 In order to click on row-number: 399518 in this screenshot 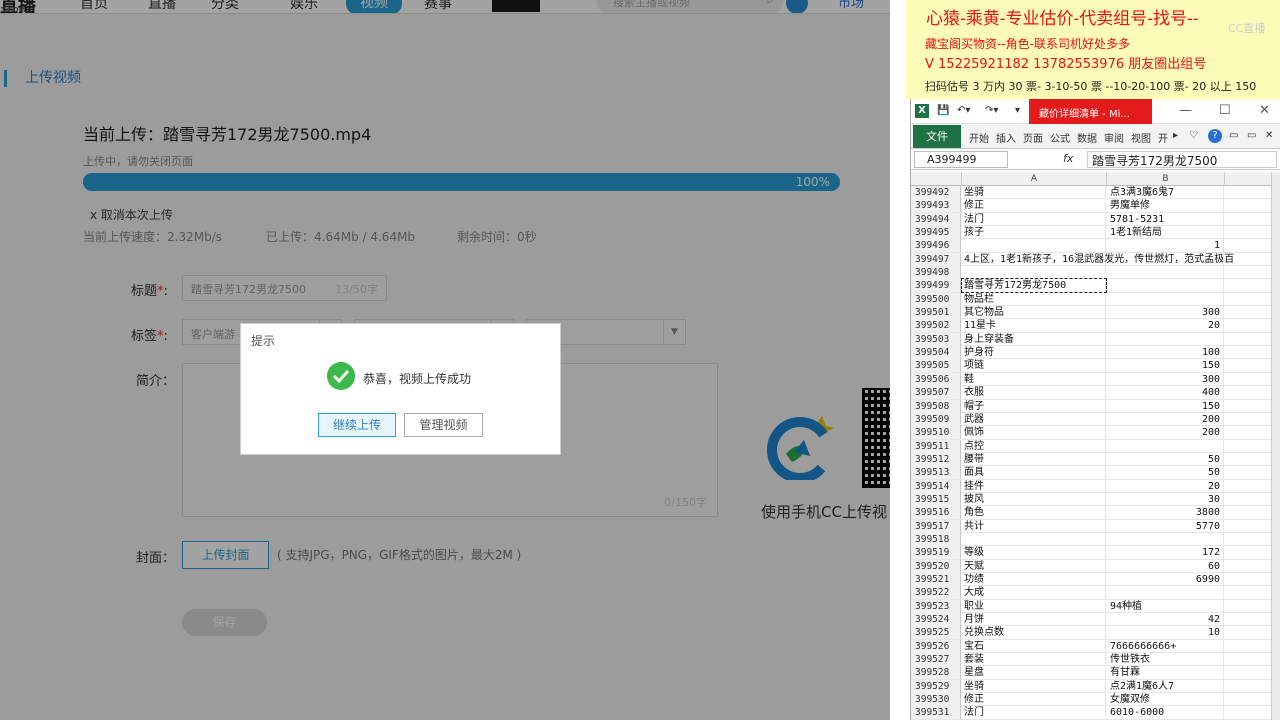, I will do `click(936, 539)`.